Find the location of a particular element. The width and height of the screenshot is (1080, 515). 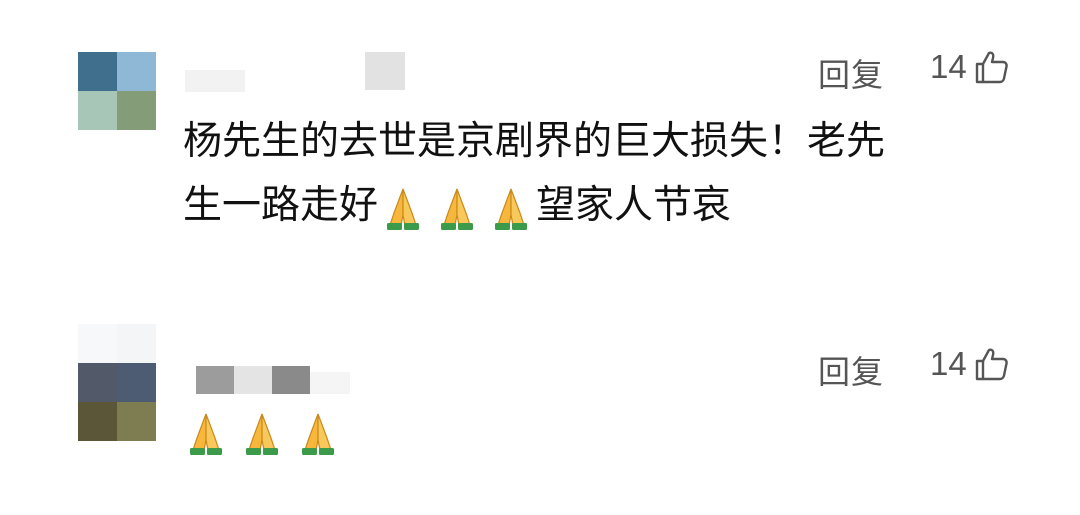

comment-text-line2-start: 生一路走好 is located at coordinates (281, 205).